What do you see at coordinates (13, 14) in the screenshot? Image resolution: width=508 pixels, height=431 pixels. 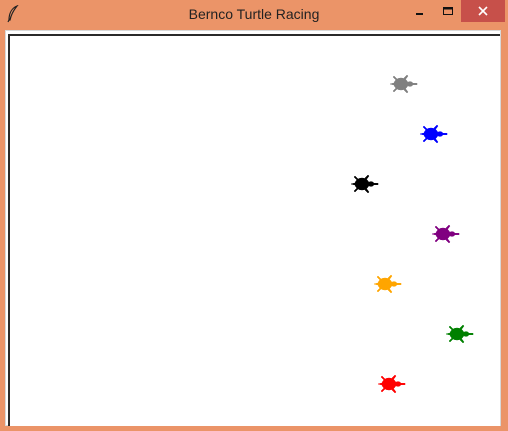 I see `feather-icon` at bounding box center [13, 14].